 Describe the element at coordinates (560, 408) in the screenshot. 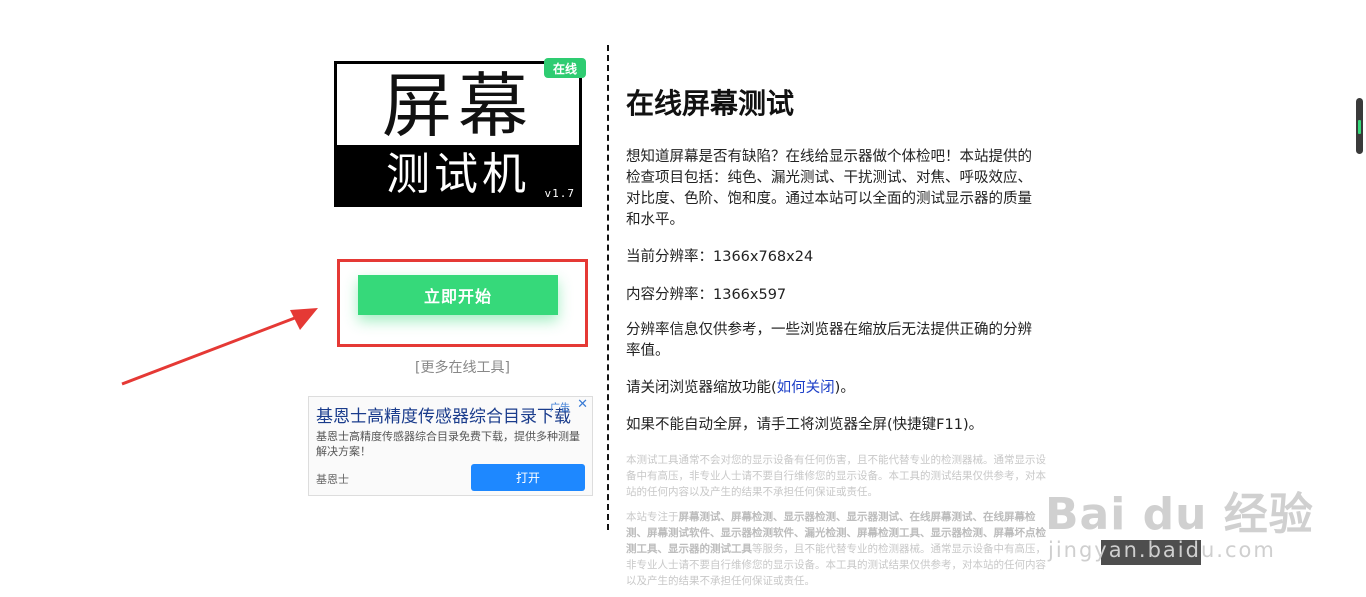

I see `ad-tag: 广告` at that location.